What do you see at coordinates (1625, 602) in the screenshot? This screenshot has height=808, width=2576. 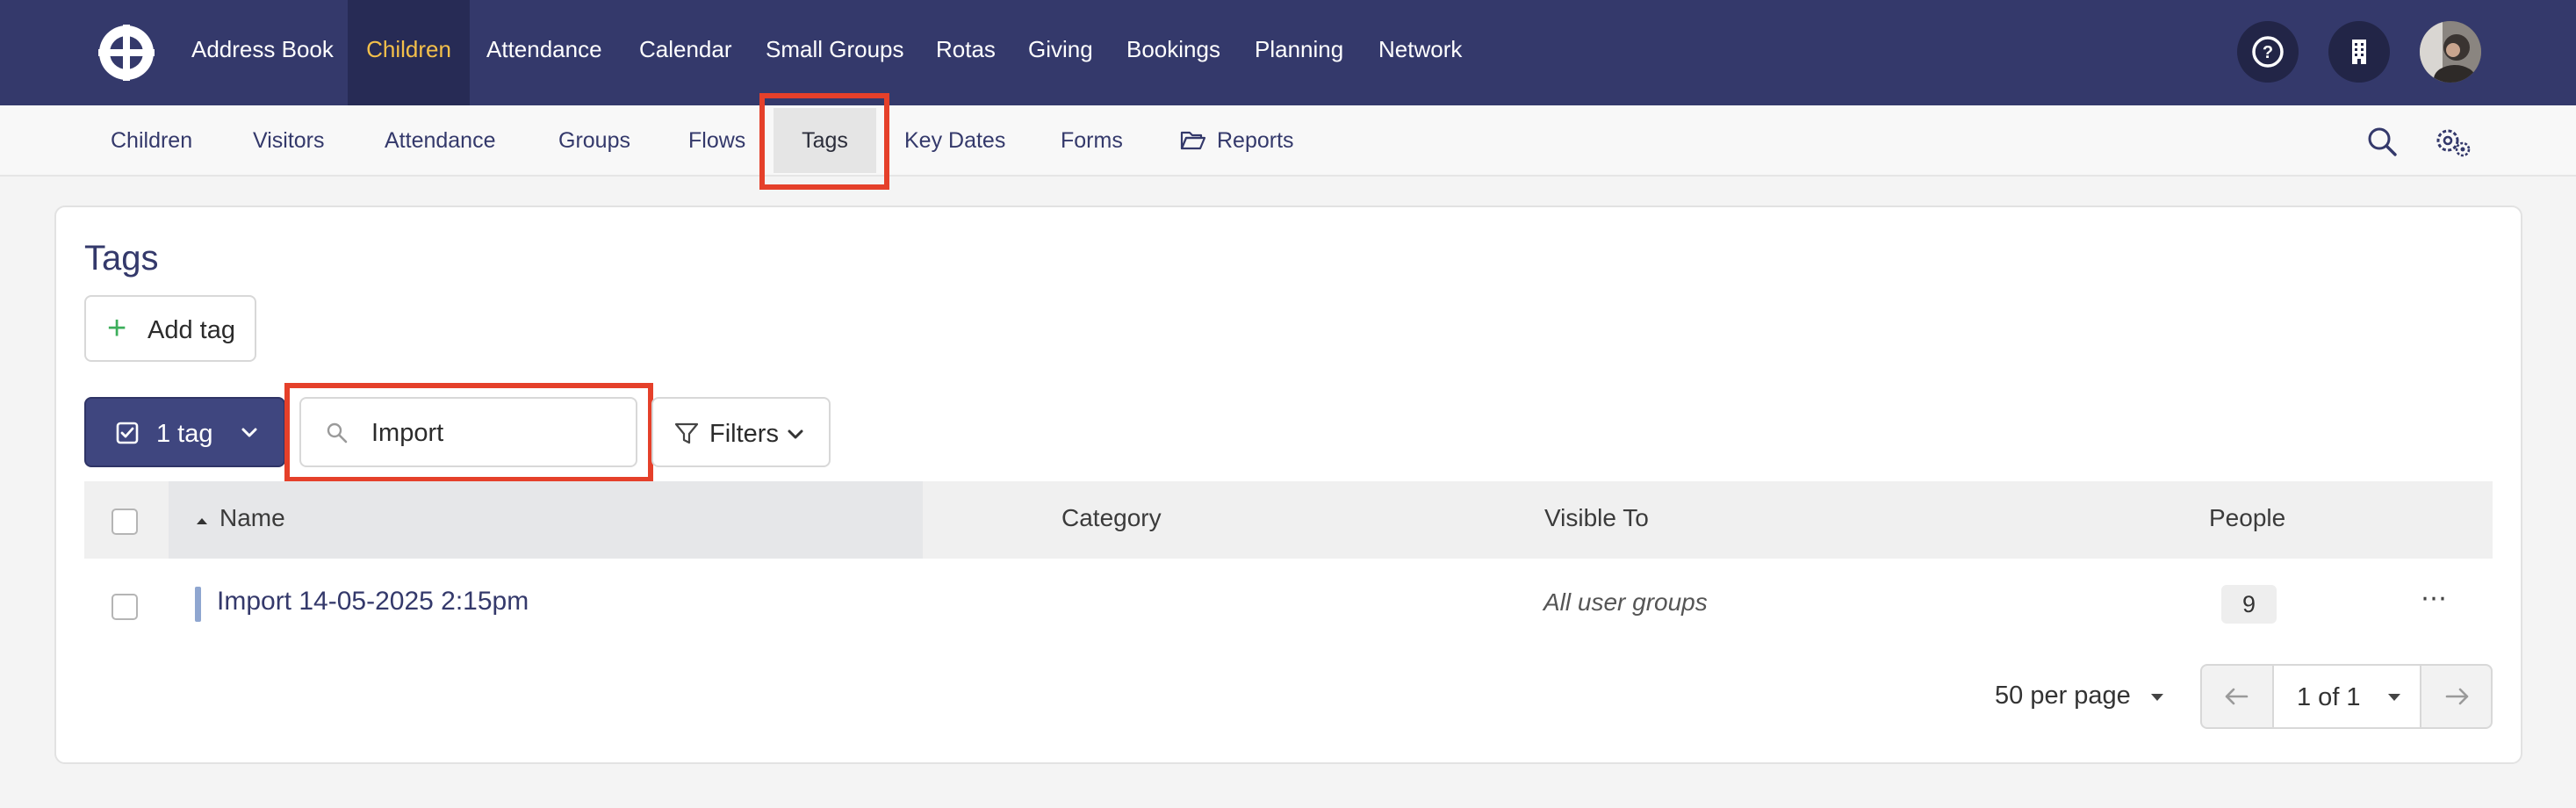 I see `tag-visible-to: All user groups` at bounding box center [1625, 602].